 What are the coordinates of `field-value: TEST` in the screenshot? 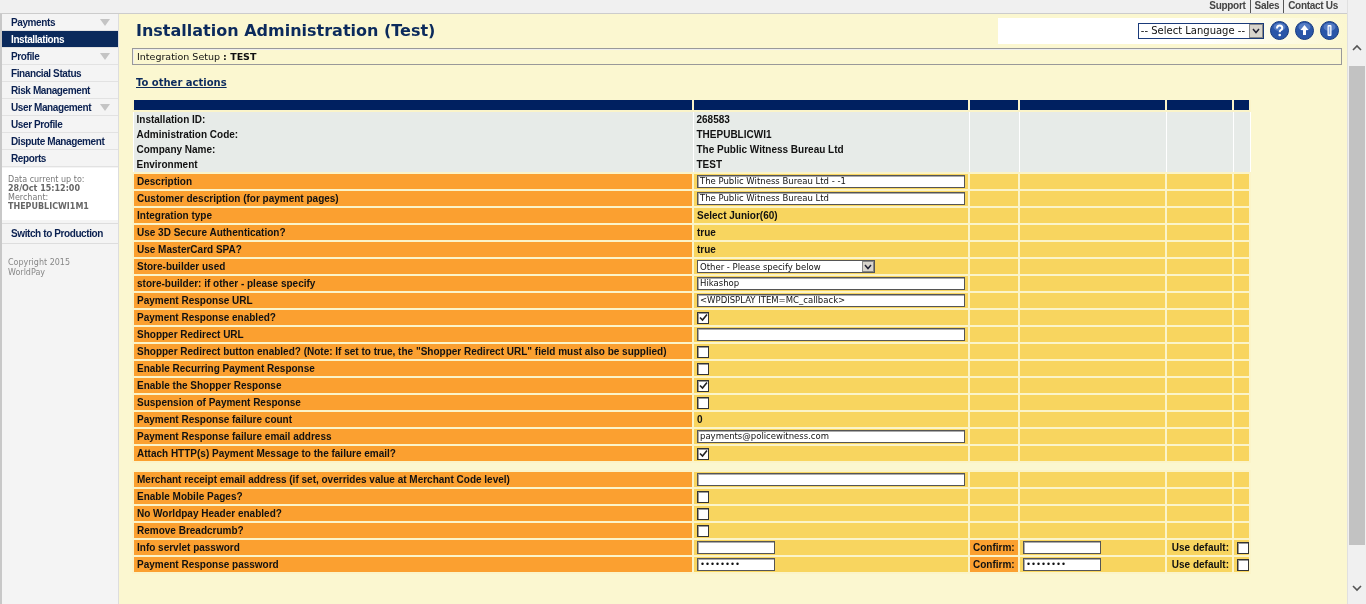 It's located at (709, 164).